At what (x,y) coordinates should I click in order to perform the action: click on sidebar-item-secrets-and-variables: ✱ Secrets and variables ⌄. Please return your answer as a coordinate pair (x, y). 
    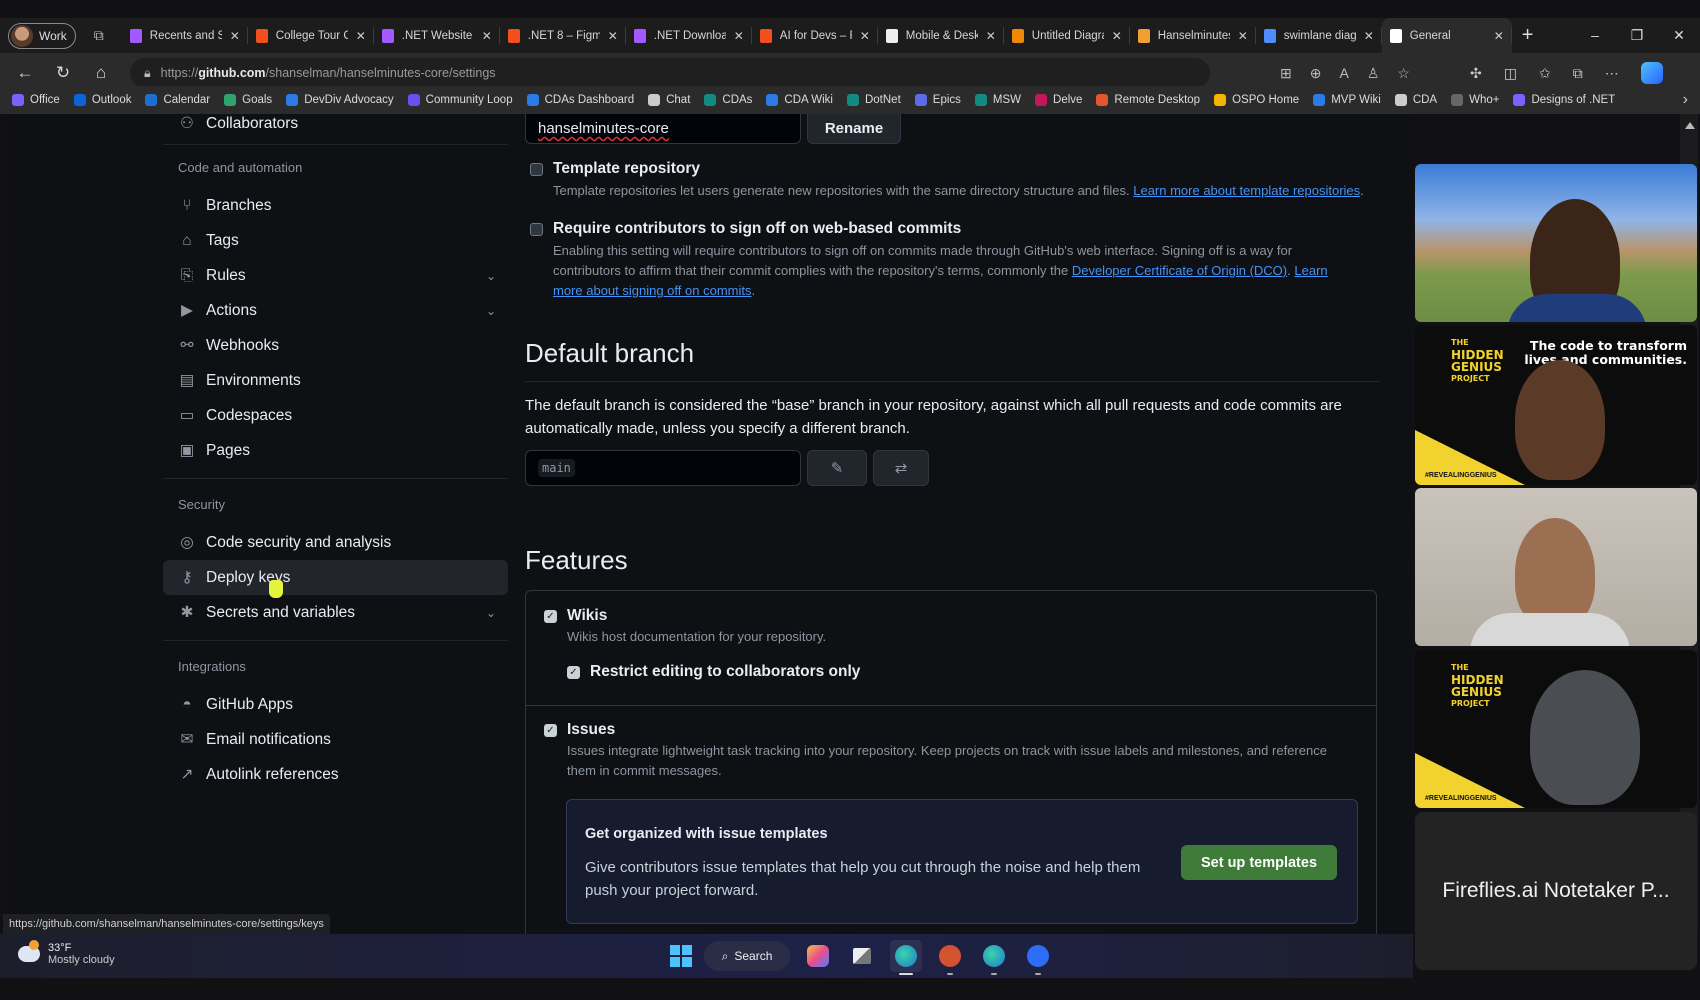
    Looking at the image, I should click on (335, 612).